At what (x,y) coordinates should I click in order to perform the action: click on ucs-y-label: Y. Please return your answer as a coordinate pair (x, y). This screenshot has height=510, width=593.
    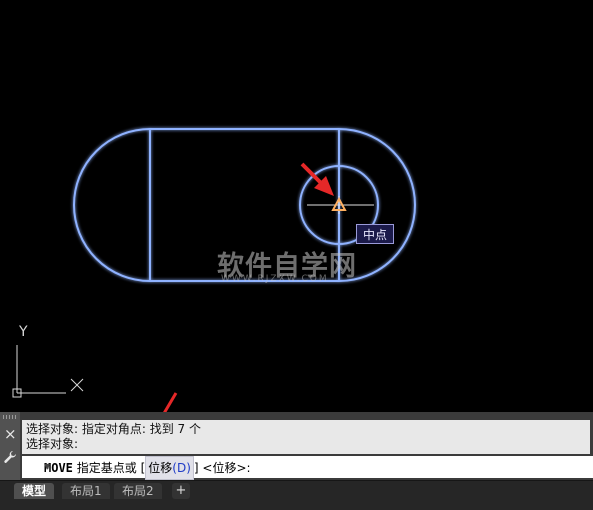
    Looking at the image, I should click on (23, 332).